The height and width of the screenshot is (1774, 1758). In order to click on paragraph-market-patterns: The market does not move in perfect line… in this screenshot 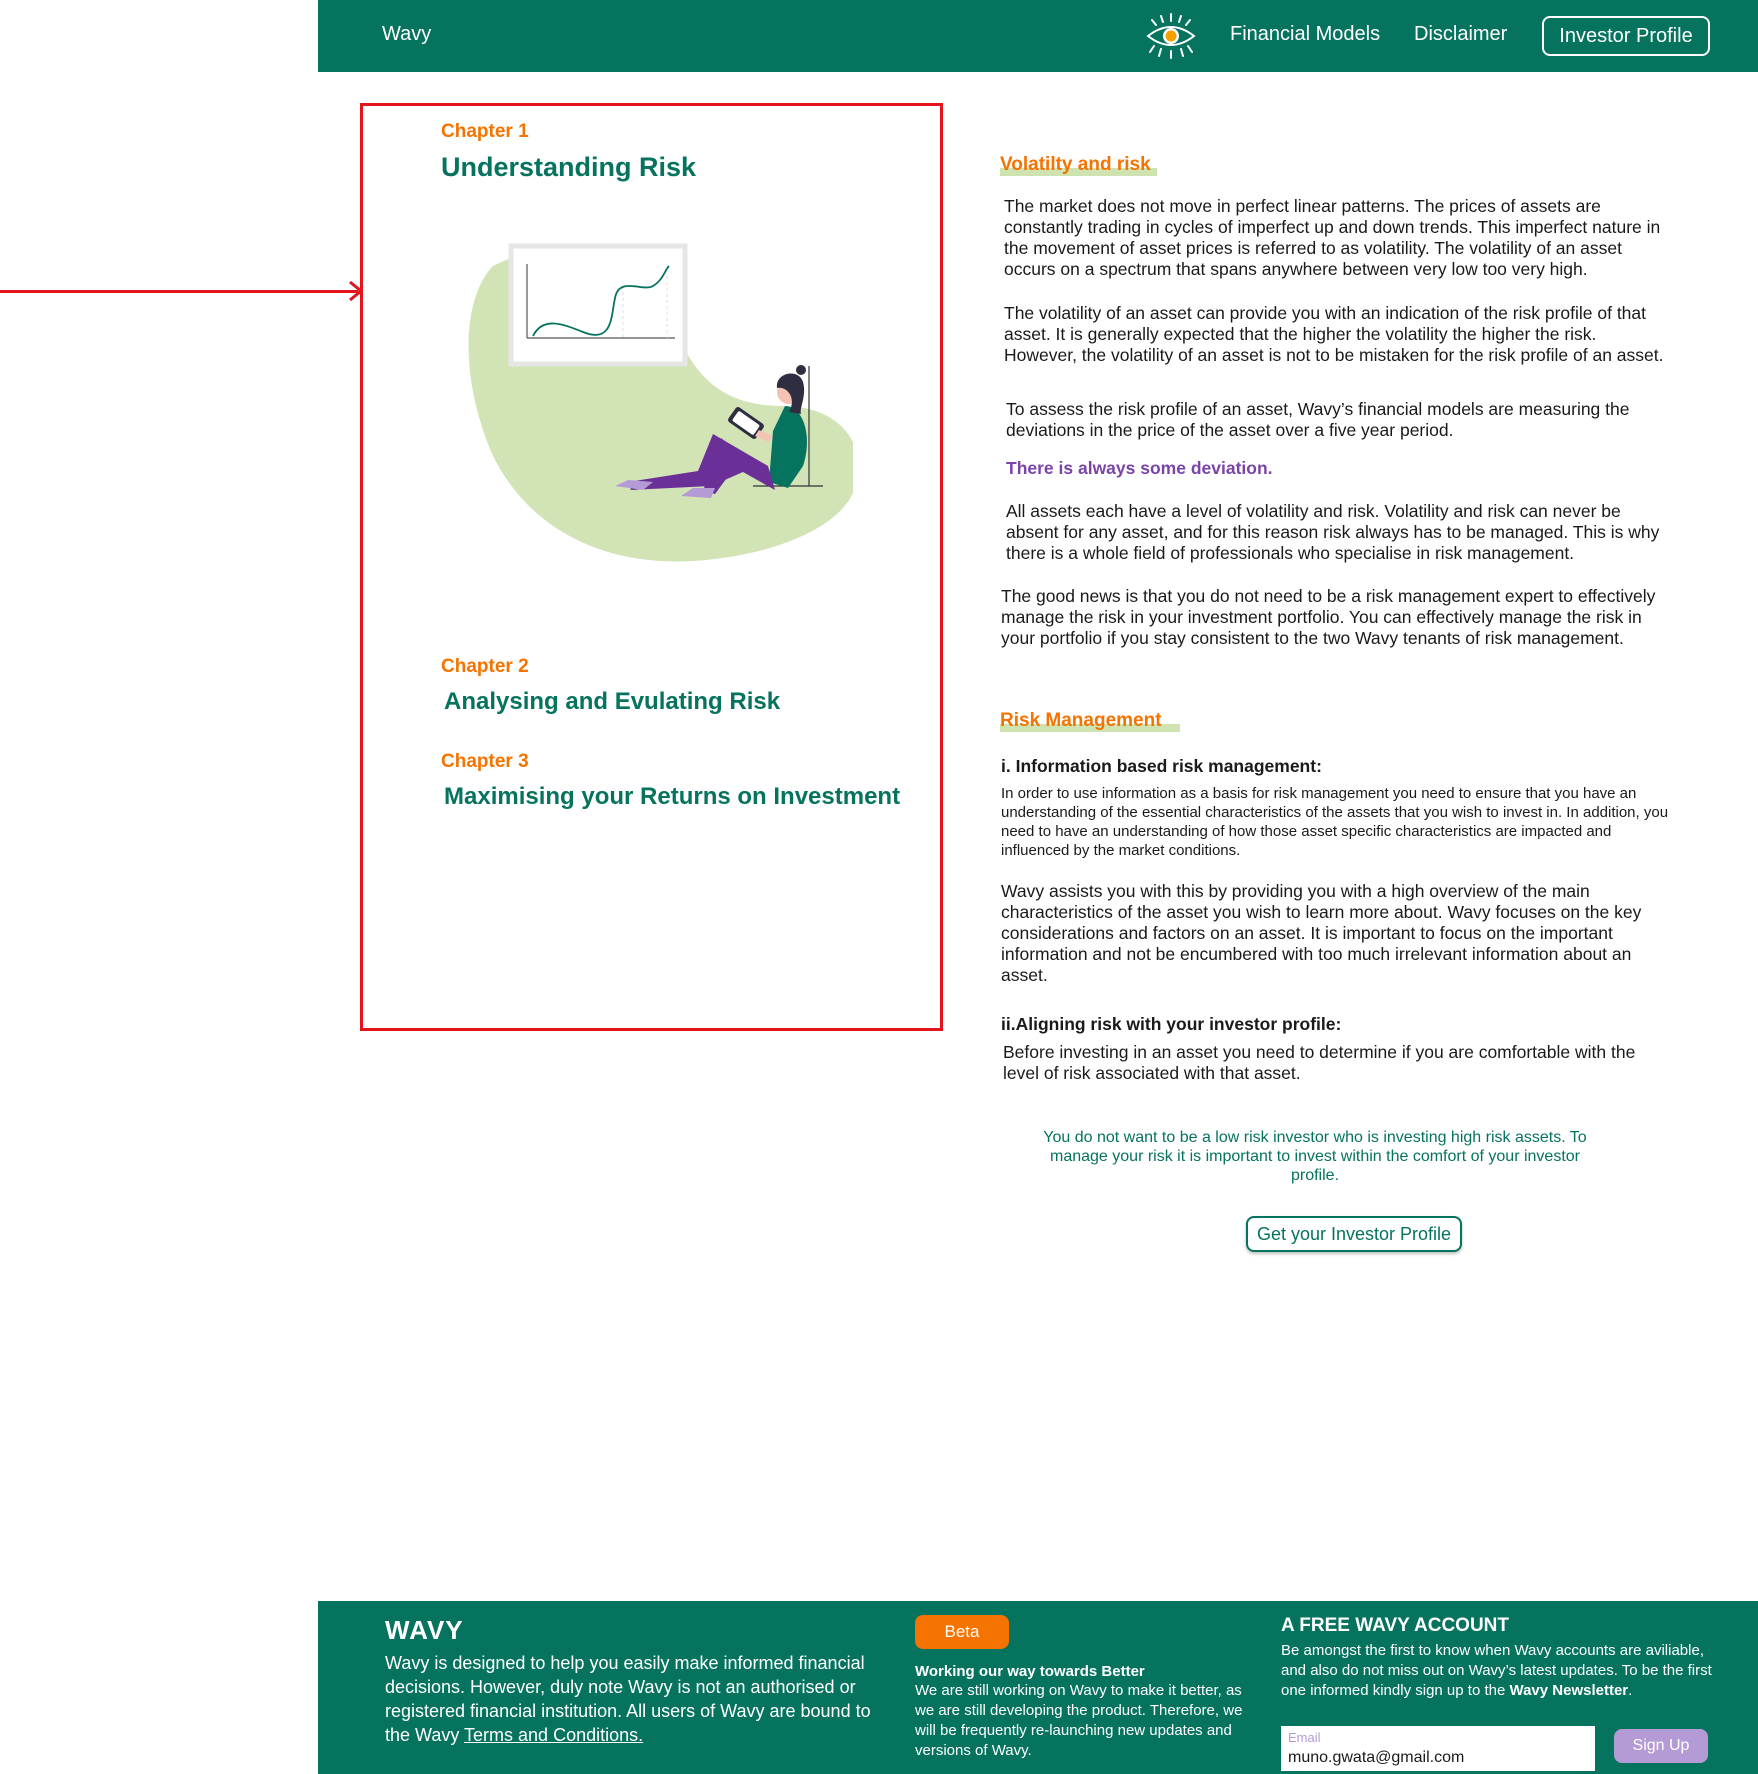, I will do `click(1332, 237)`.